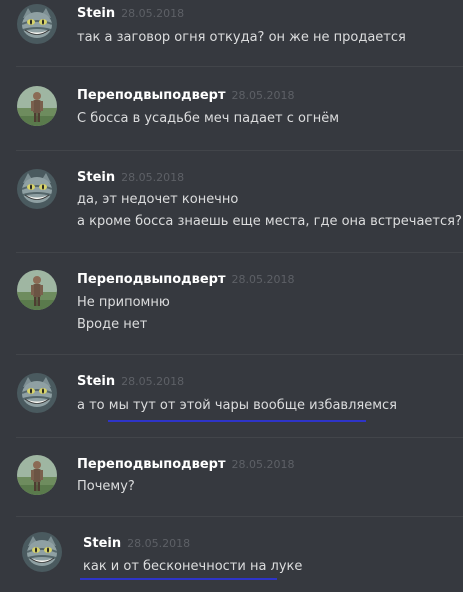 Image resolution: width=463 pixels, height=592 pixels. Describe the element at coordinates (158, 199) in the screenshot. I see `message-text: да, эт недочет конечно` at that location.